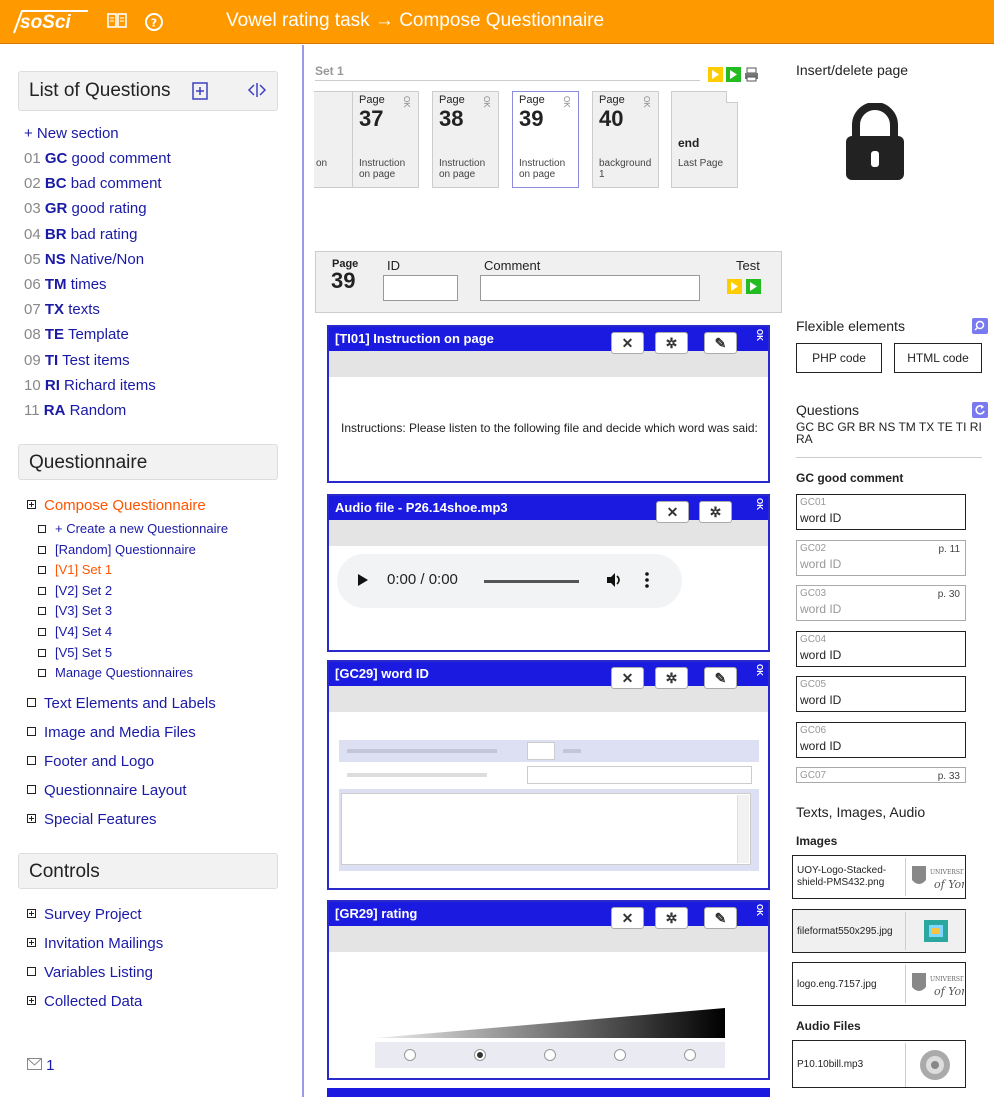 This screenshot has height=1097, width=994. I want to click on test-preview-icon, so click(734, 286).